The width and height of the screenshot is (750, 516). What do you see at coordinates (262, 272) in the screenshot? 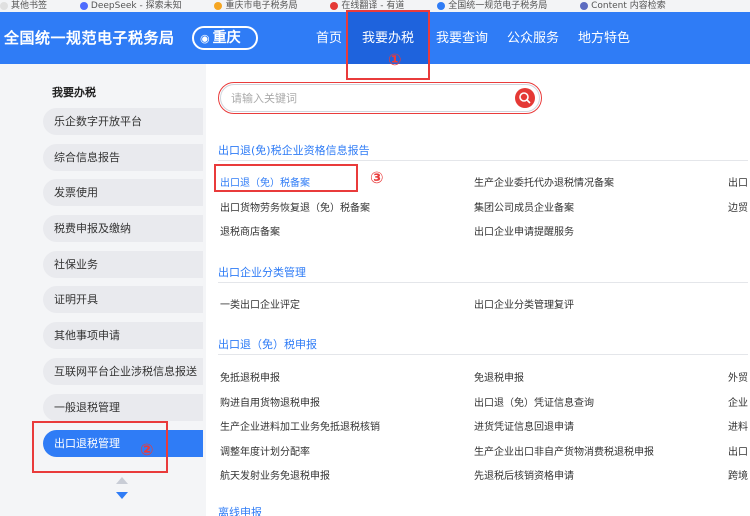
I see `section-title-classification: 出口企业分类管理` at bounding box center [262, 272].